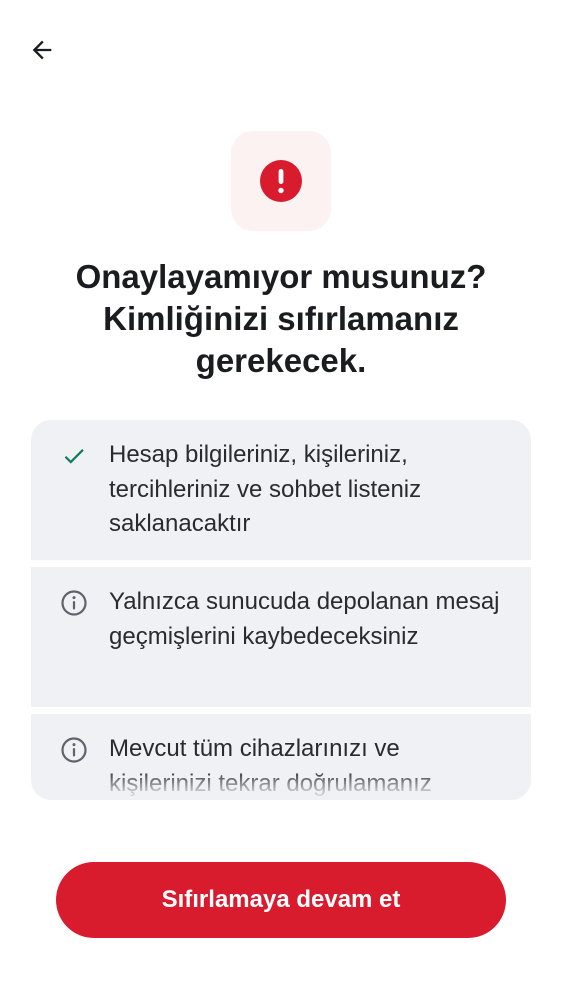  I want to click on back-button, so click(42, 50).